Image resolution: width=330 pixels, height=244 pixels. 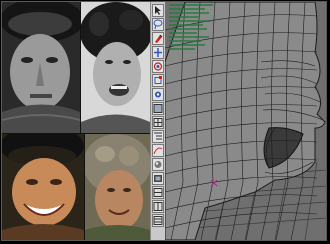 What do you see at coordinates (43, 187) in the screenshot?
I see `reference-photo-bottom-left` at bounding box center [43, 187].